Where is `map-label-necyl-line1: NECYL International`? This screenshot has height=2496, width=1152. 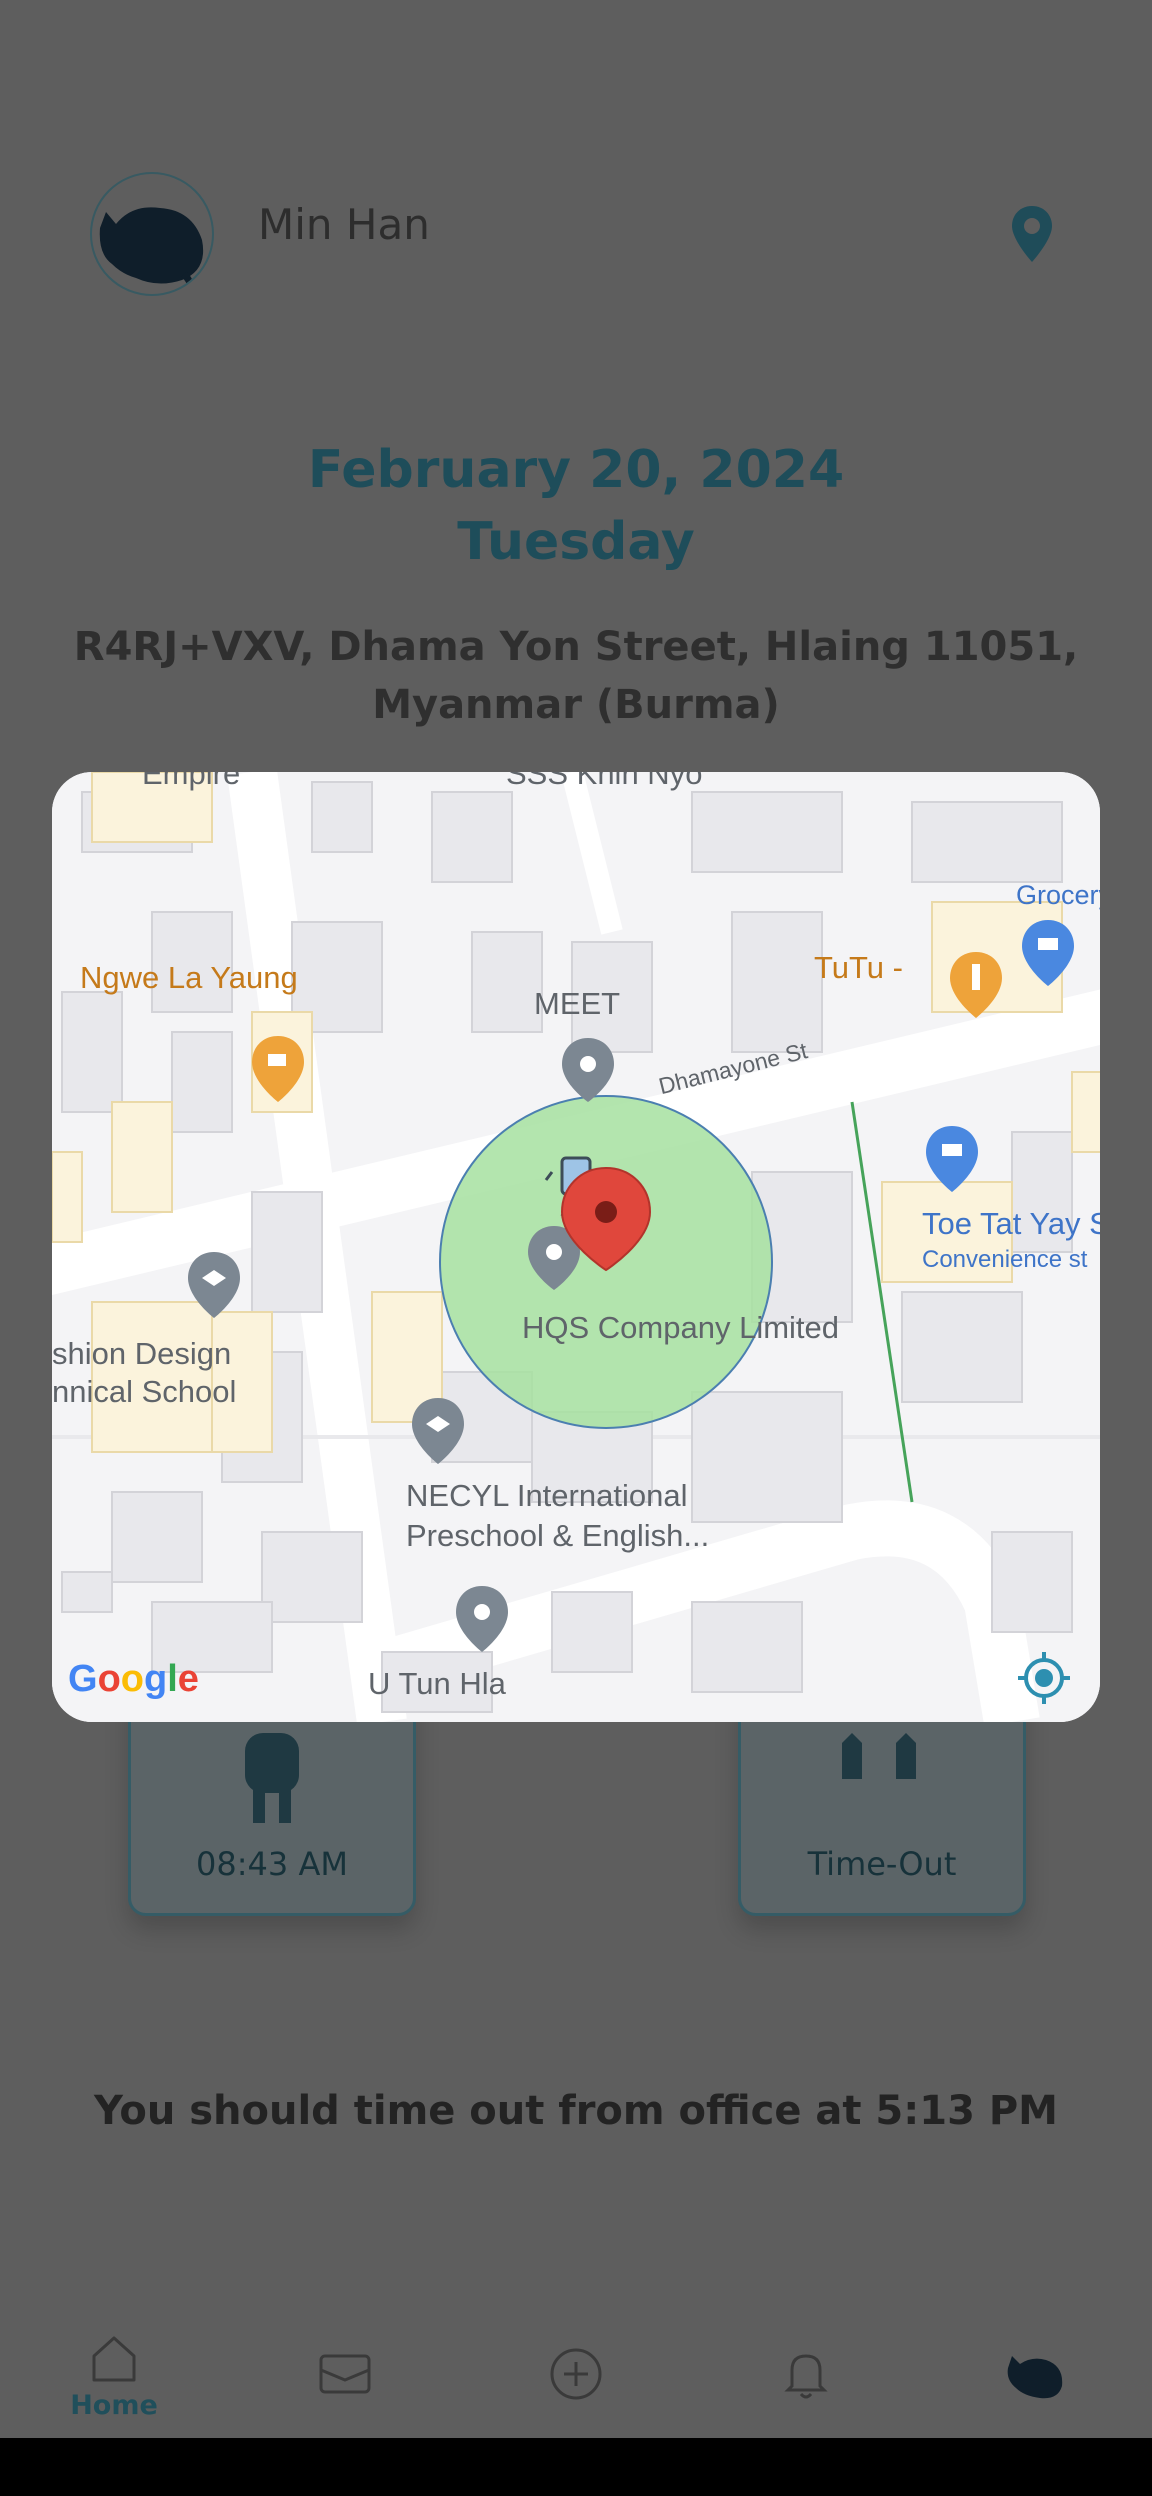
map-label-necyl-line1: NECYL International is located at coordinates (547, 1495).